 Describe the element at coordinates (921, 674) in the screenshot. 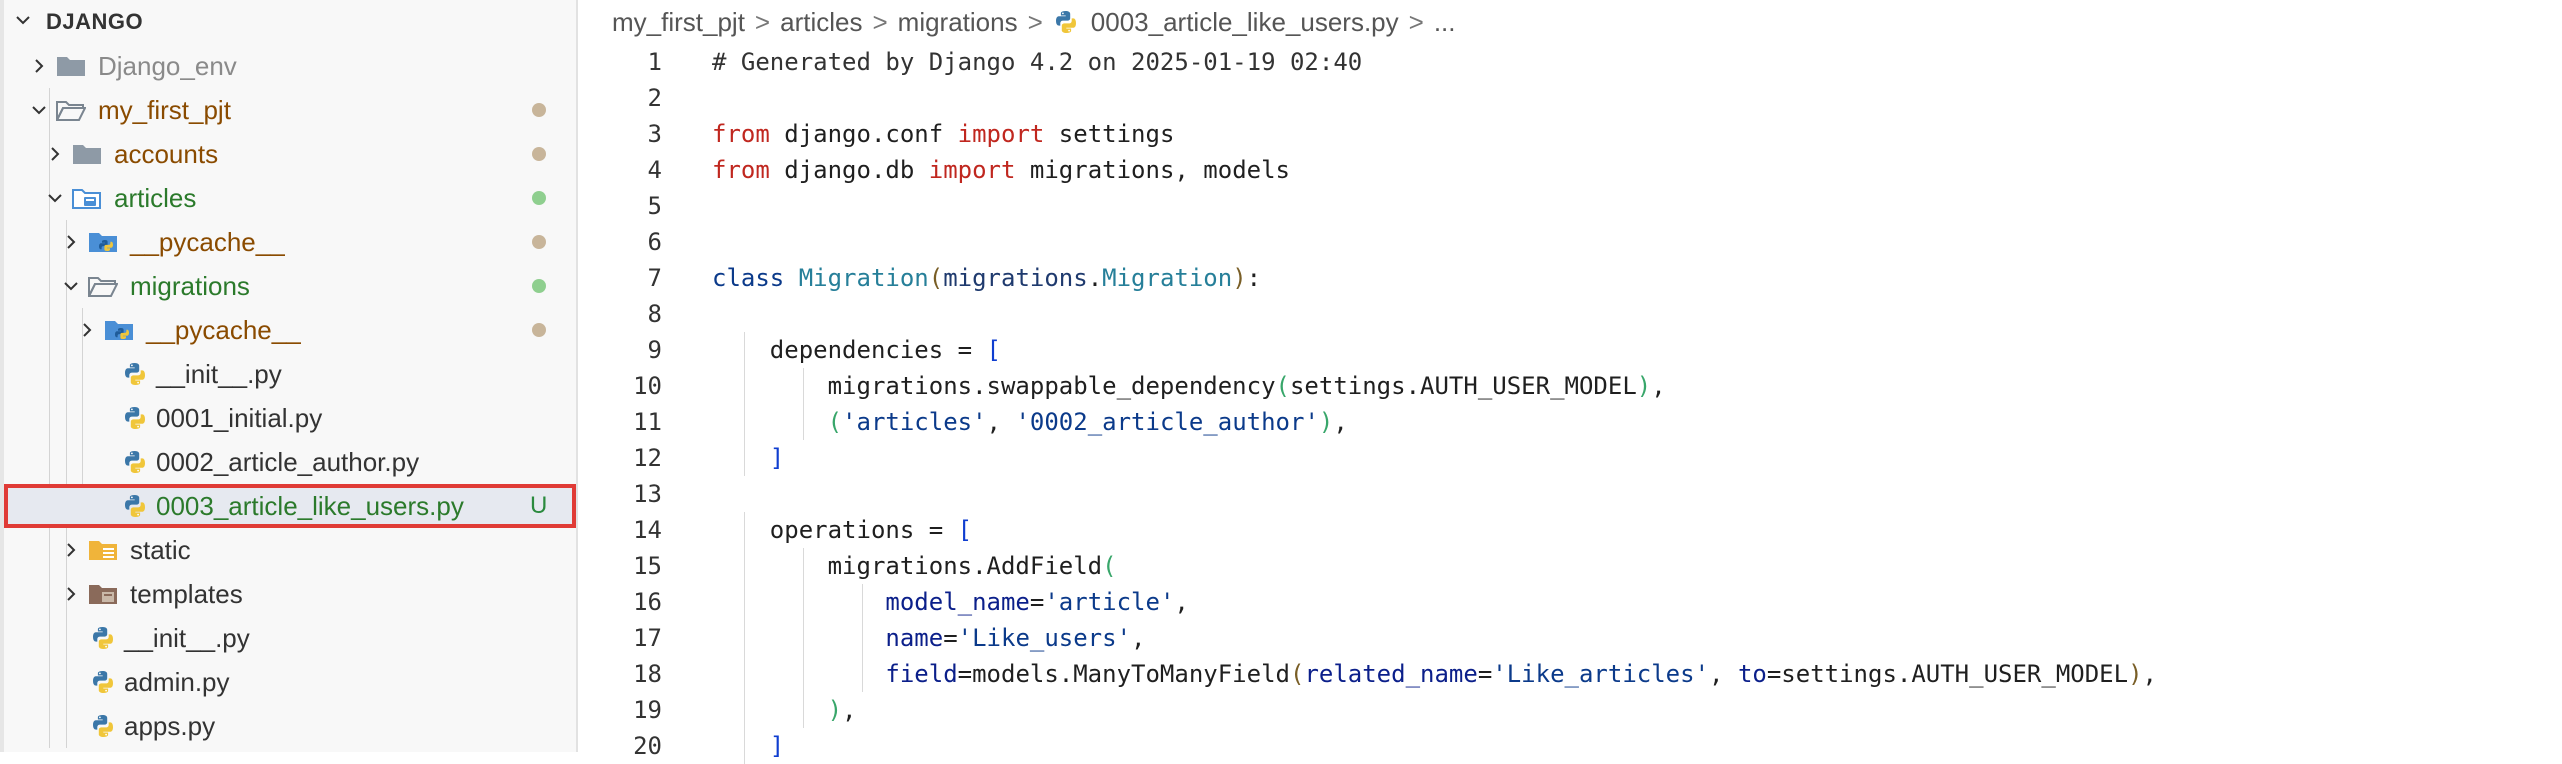

I see `code-token: field` at that location.